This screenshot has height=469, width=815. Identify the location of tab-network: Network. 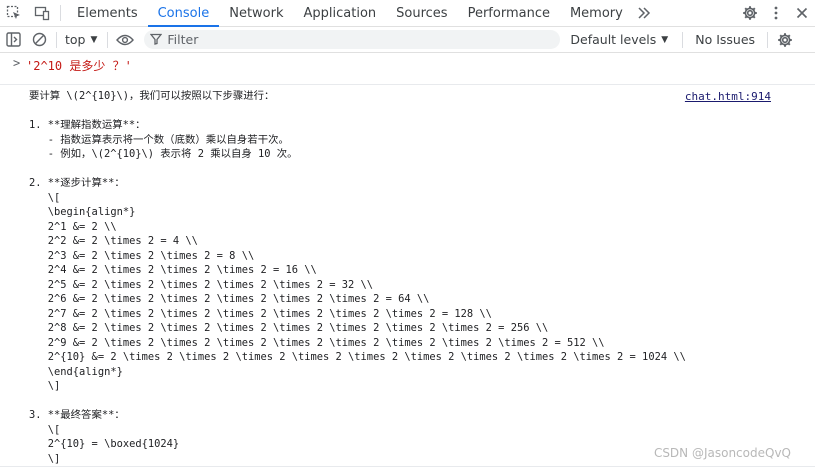
(256, 13).